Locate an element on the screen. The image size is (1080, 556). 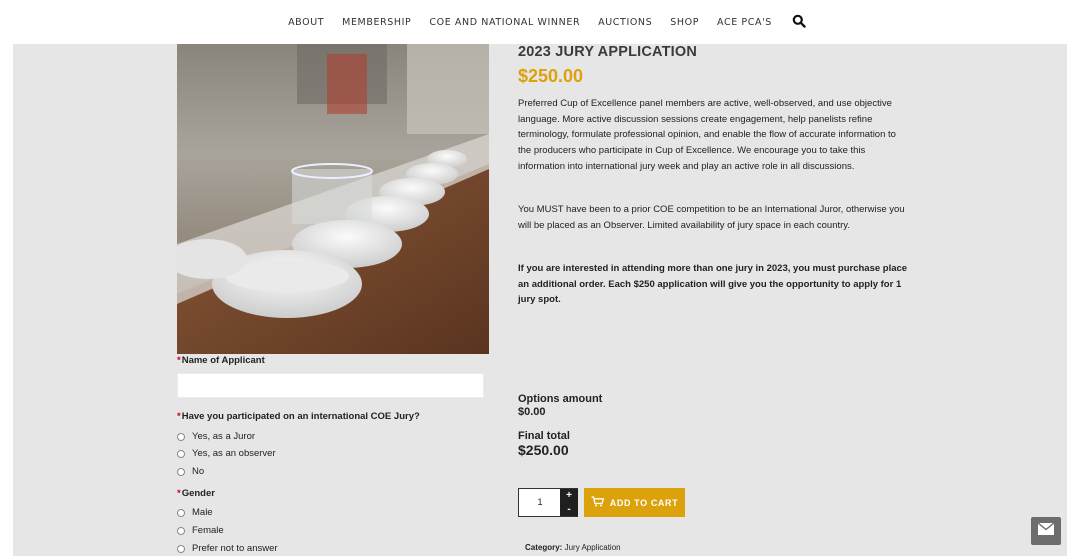
search-icon is located at coordinates (799, 21).